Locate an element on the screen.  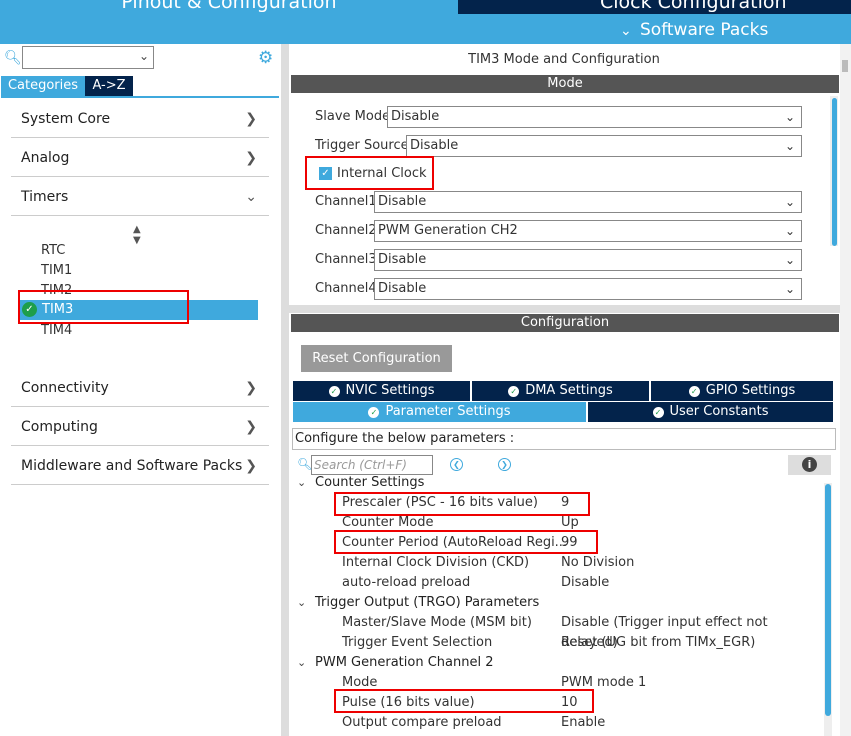
param-value: Disable is located at coordinates (585, 583).